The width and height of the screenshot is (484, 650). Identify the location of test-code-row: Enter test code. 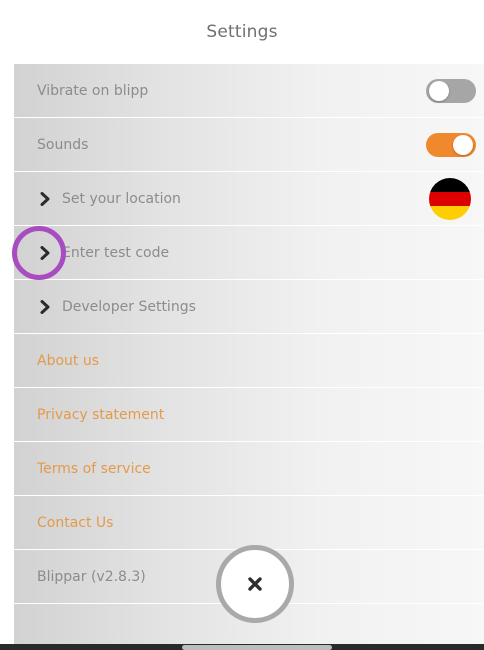
(249, 253).